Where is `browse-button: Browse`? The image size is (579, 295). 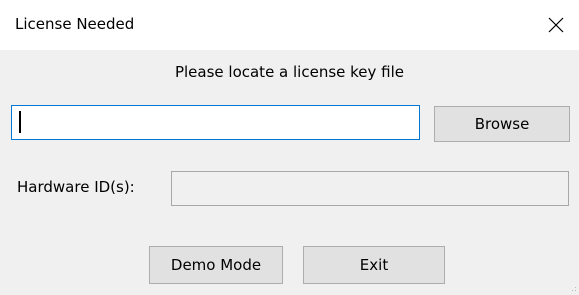 browse-button: Browse is located at coordinates (502, 124).